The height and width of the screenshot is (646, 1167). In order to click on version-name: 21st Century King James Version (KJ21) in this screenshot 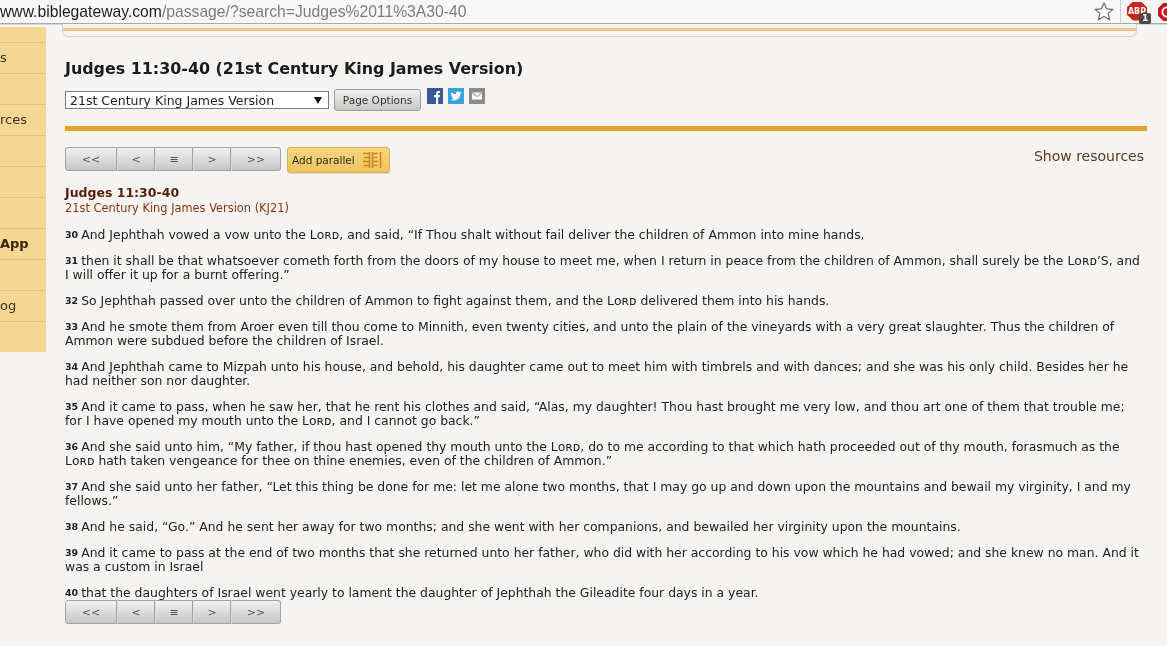, I will do `click(177, 208)`.